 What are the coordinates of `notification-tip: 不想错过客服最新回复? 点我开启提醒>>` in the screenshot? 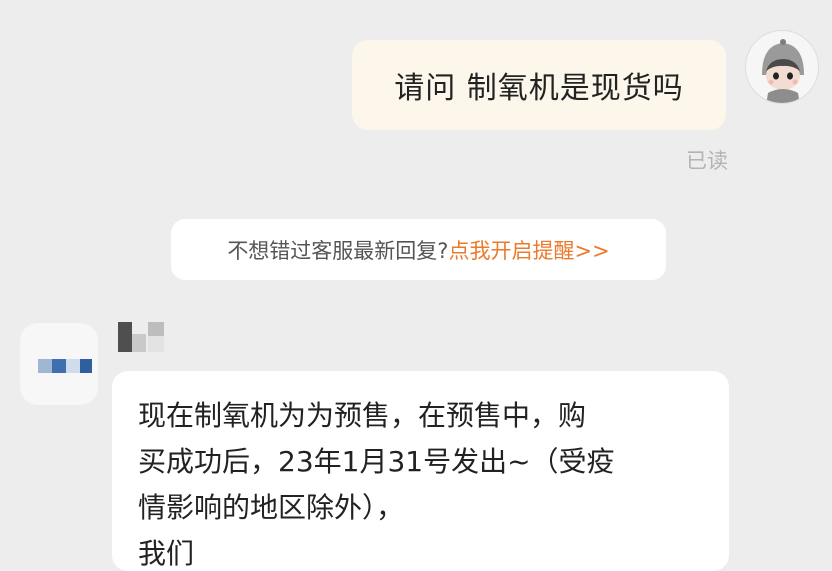 It's located at (418, 249).